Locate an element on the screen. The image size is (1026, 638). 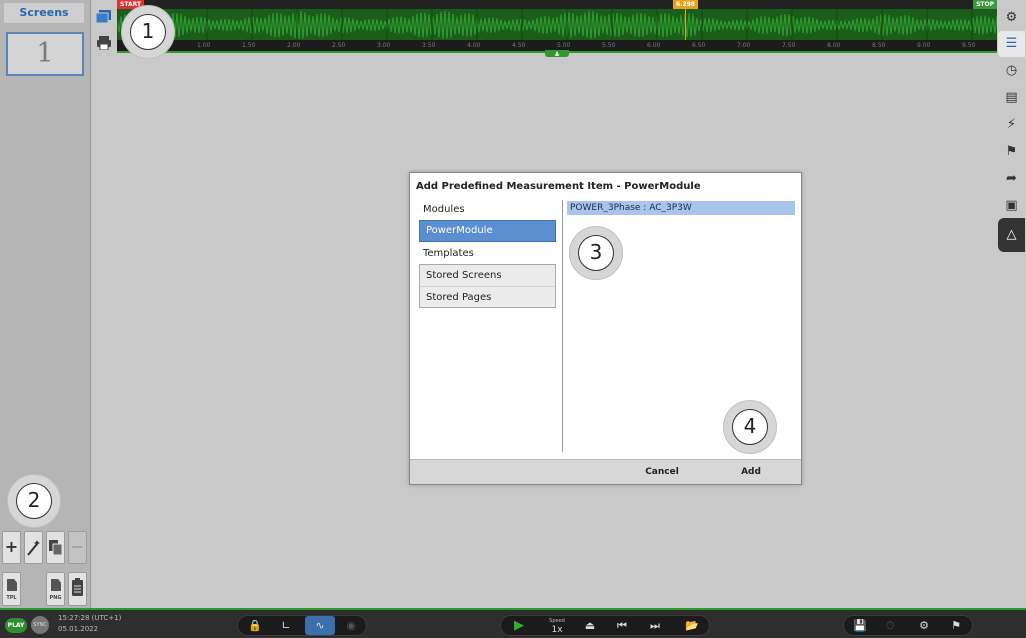
warning-button: △ is located at coordinates (1011, 235).